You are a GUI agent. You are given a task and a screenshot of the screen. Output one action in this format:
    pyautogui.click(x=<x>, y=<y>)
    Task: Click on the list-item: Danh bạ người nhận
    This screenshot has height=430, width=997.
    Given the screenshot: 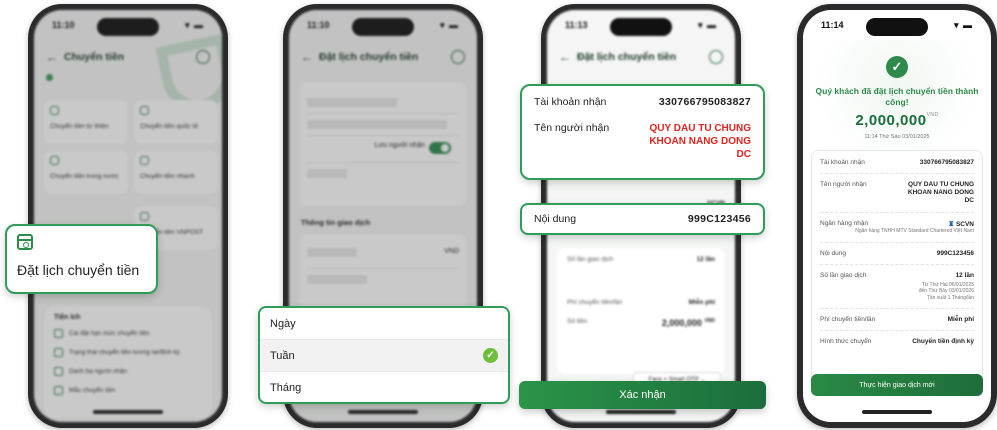 What is the action you would take?
    pyautogui.click(x=128, y=371)
    